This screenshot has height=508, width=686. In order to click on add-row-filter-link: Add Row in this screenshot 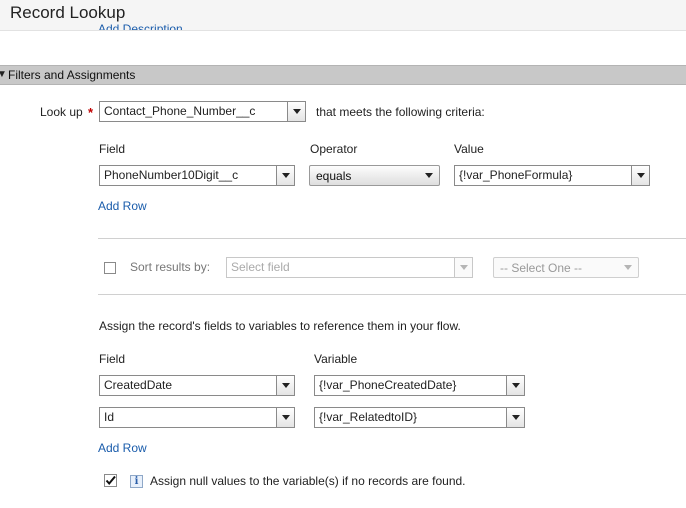, I will do `click(122, 206)`.